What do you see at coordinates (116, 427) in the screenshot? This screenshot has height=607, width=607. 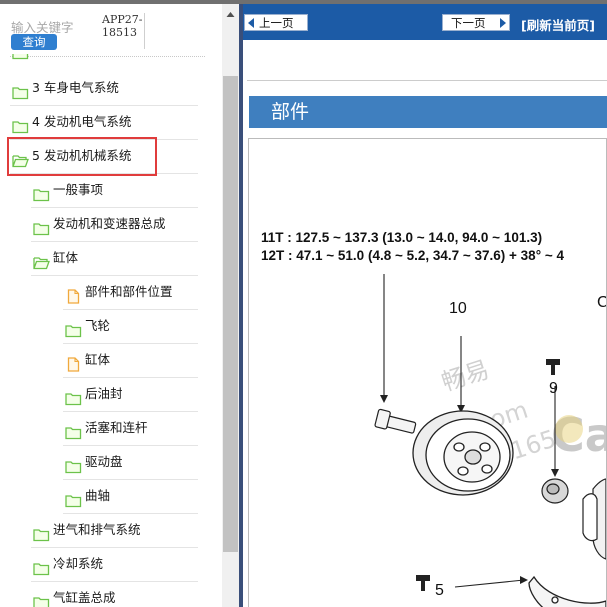 I see `tree-item-label: 活塞和连杆` at bounding box center [116, 427].